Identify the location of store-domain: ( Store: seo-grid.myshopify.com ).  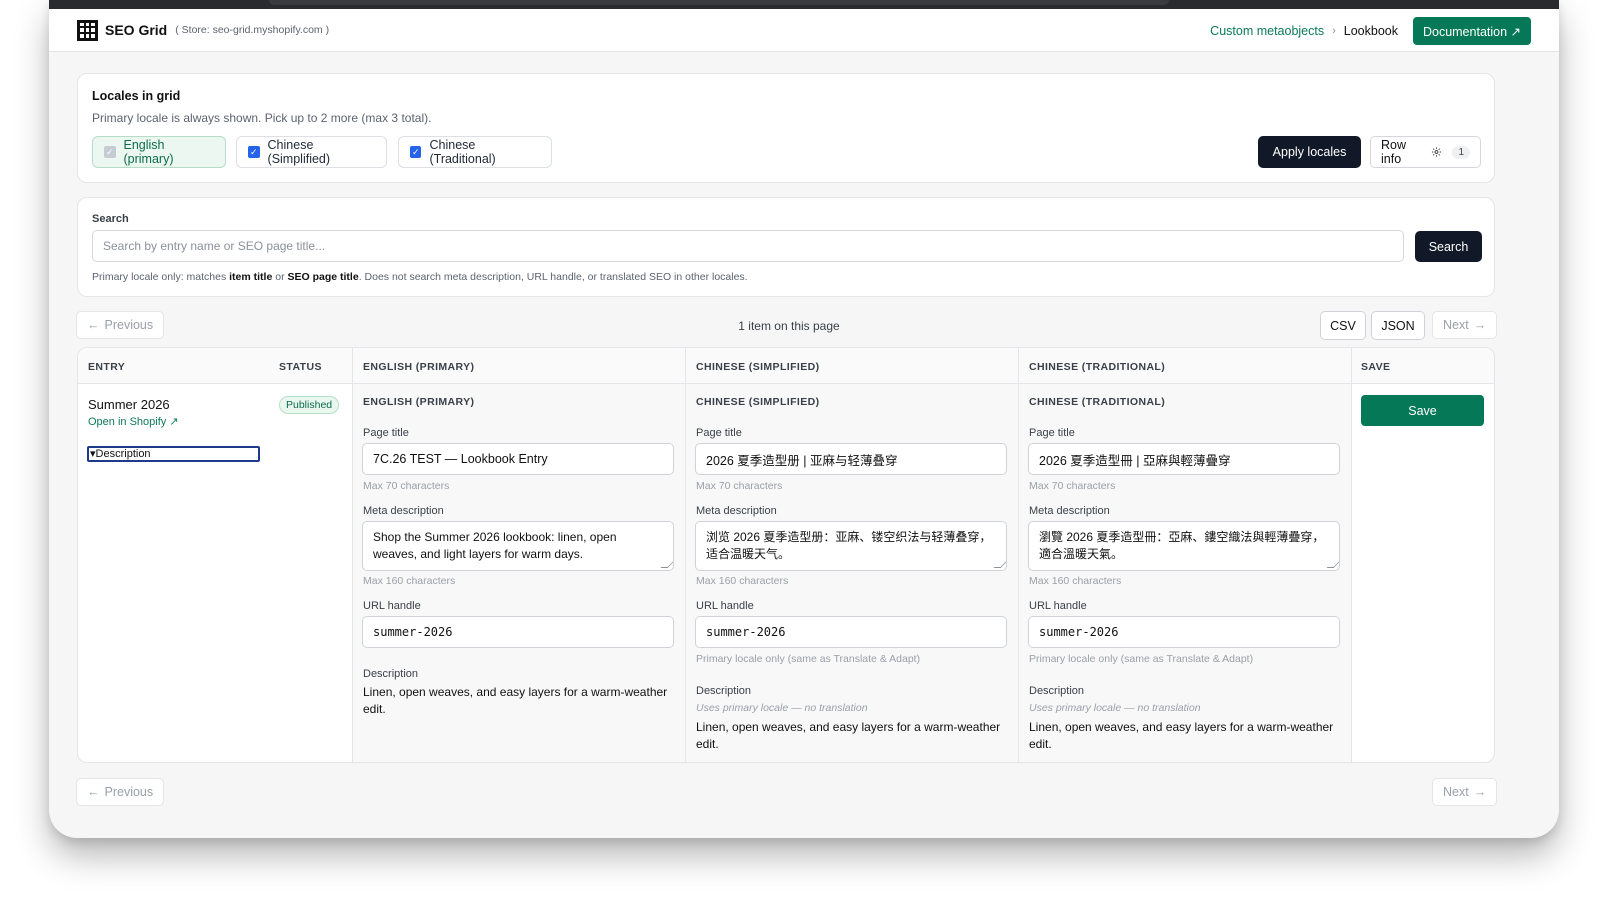
(252, 30).